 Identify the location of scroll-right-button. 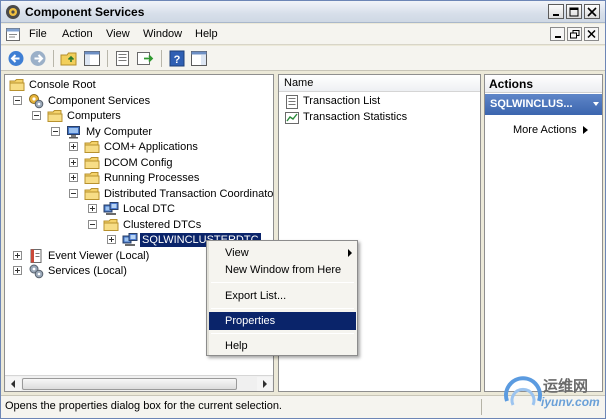
(264, 384).